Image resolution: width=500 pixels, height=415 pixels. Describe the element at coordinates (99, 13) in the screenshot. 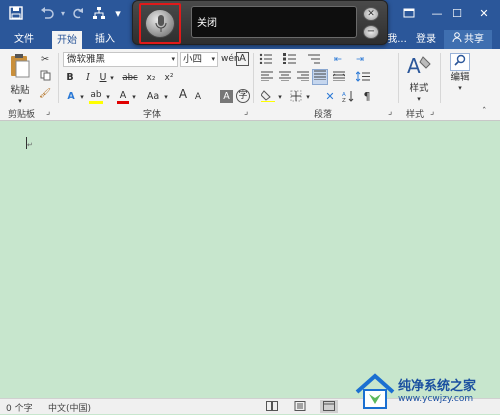

I see `network-icon` at that location.